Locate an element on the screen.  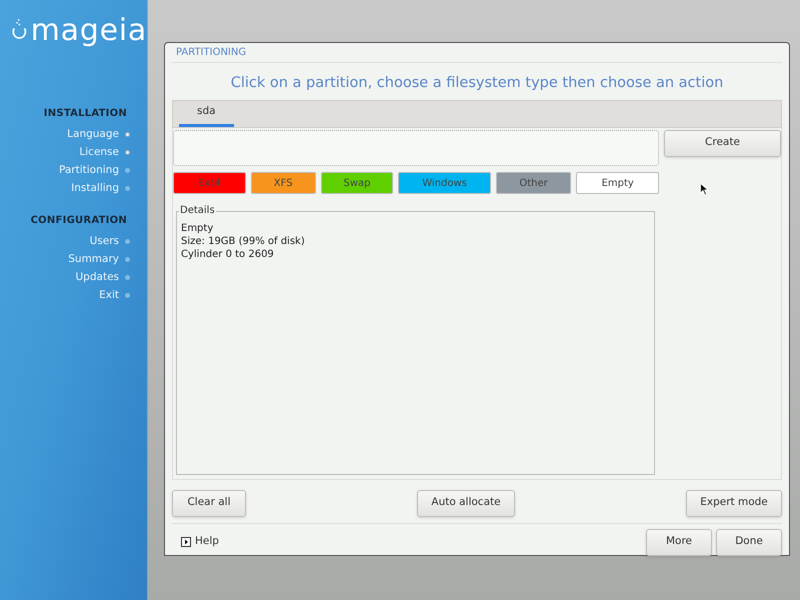
section-title: CONFIGURATION is located at coordinates (78, 221).